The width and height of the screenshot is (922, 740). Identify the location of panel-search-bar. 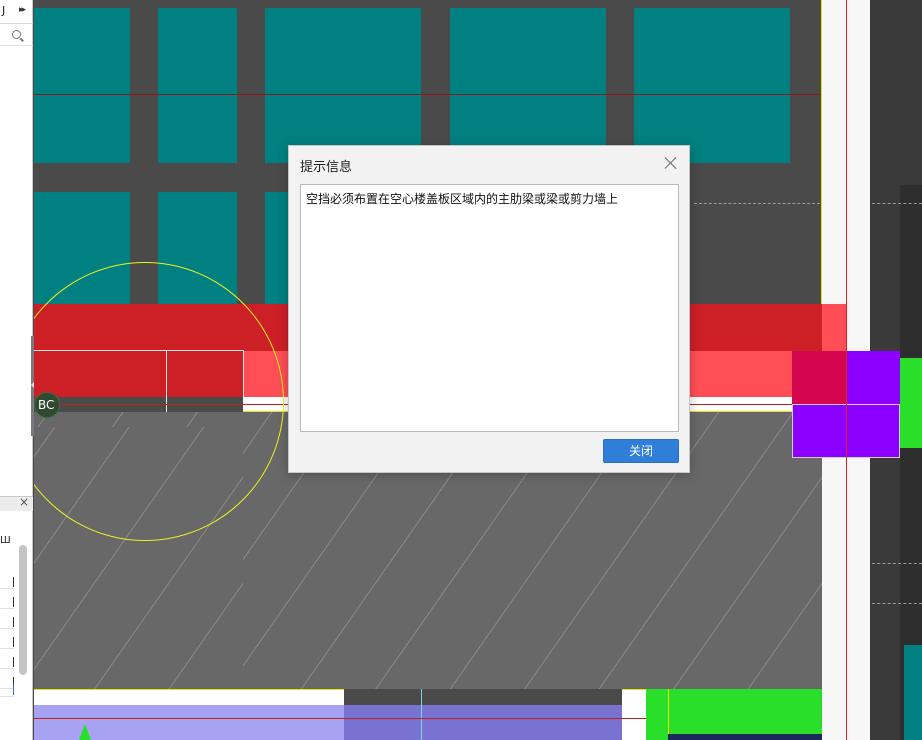
(16, 36).